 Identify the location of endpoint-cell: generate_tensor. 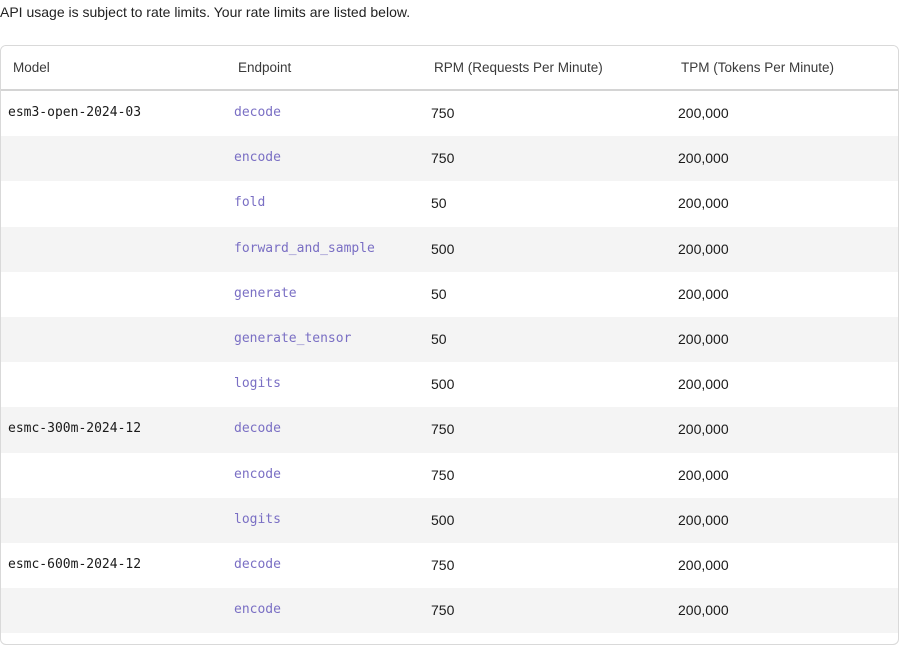
(292, 338).